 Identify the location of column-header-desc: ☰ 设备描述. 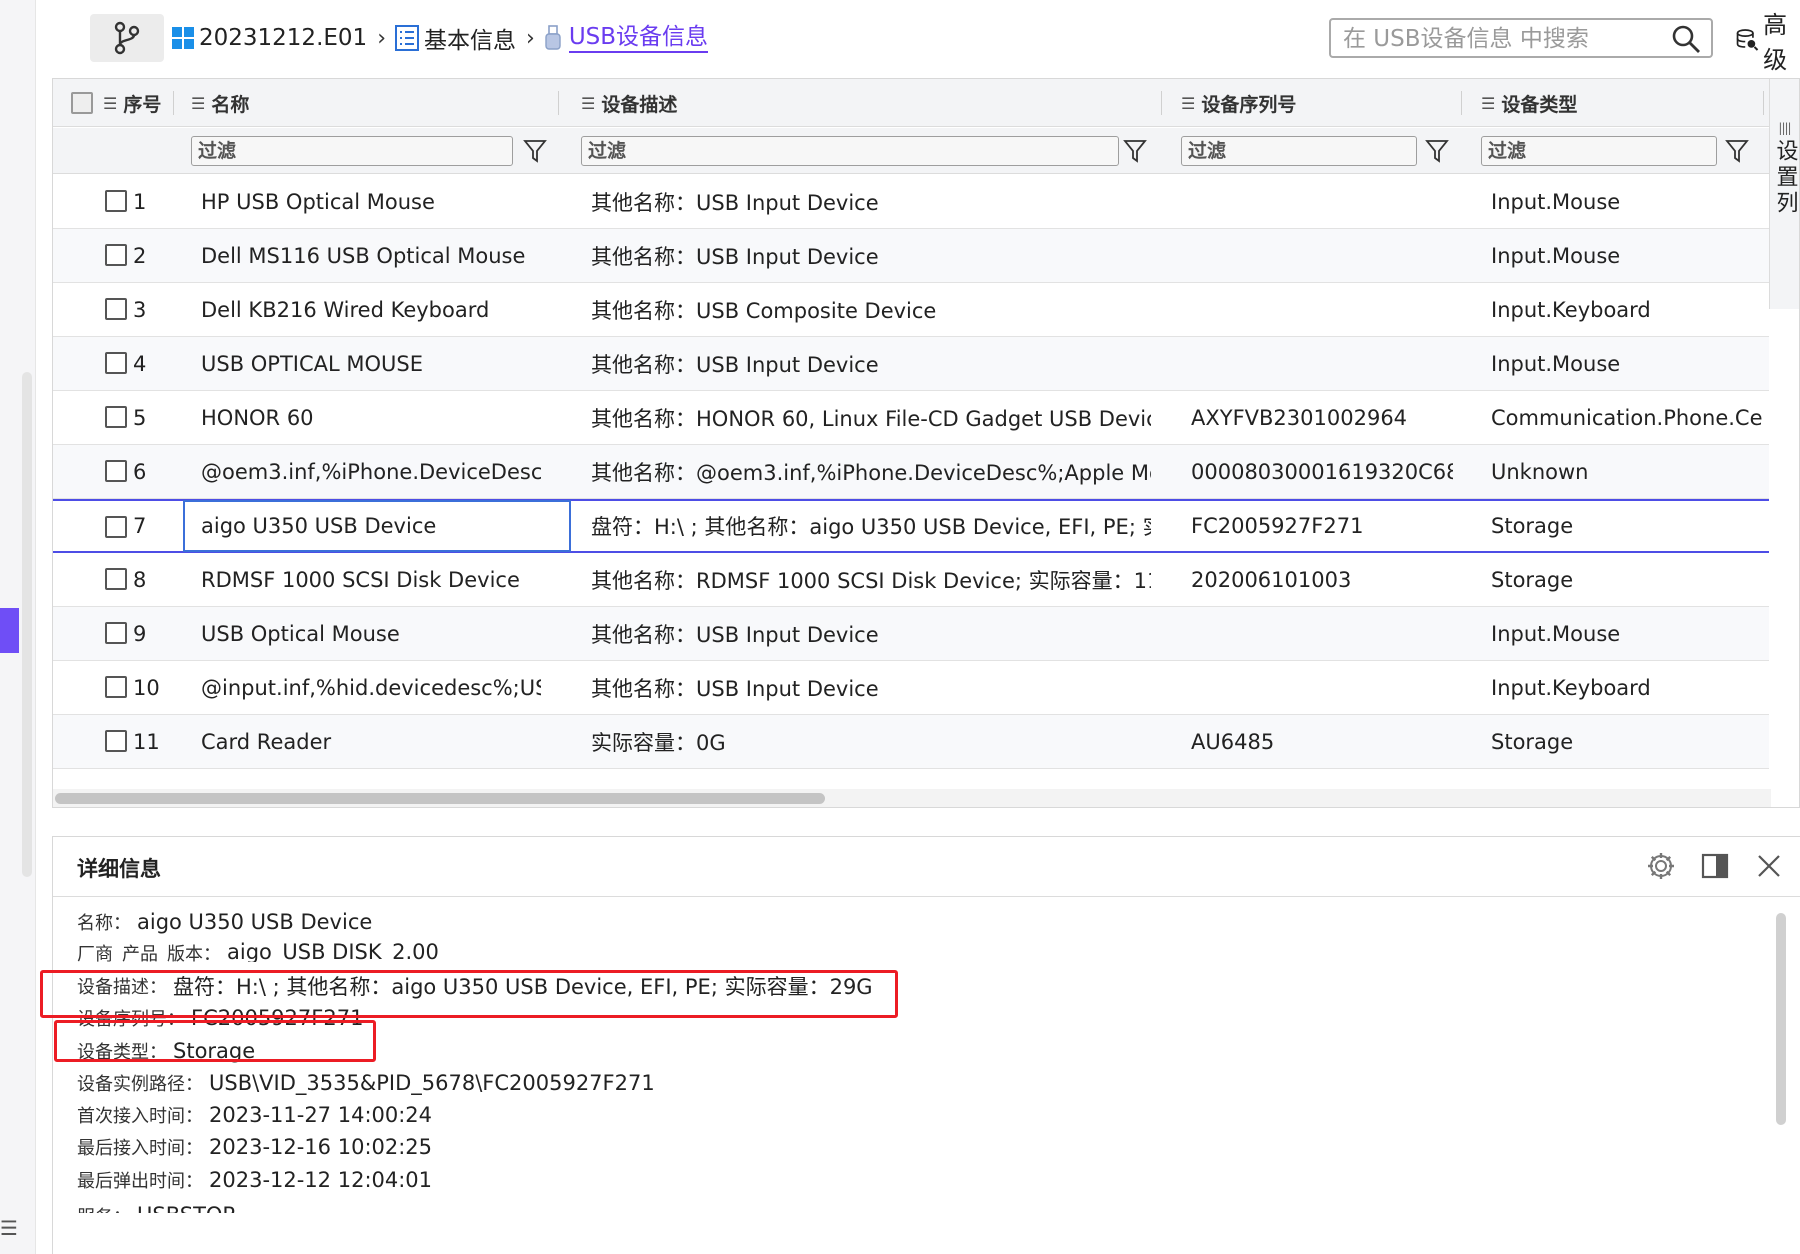
(629, 103).